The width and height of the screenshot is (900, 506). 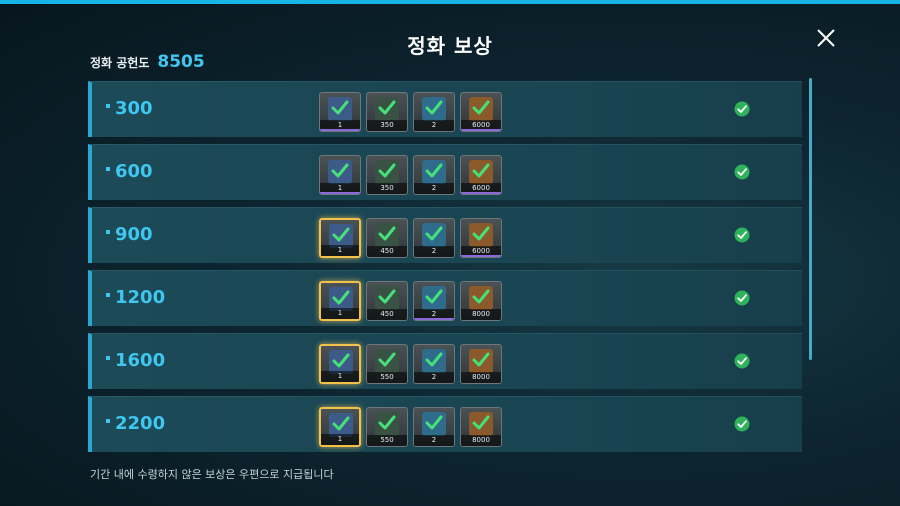 I want to click on tier-value: 600, so click(x=134, y=171).